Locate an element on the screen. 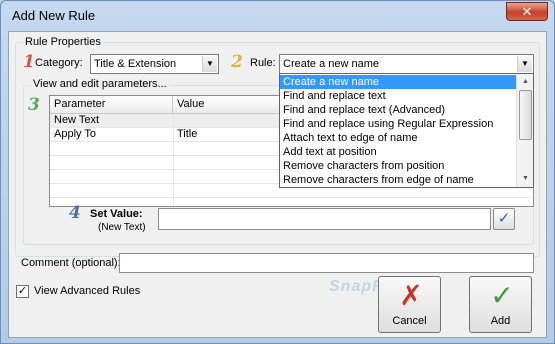 The width and height of the screenshot is (555, 344). set-value-input is located at coordinates (324, 219).